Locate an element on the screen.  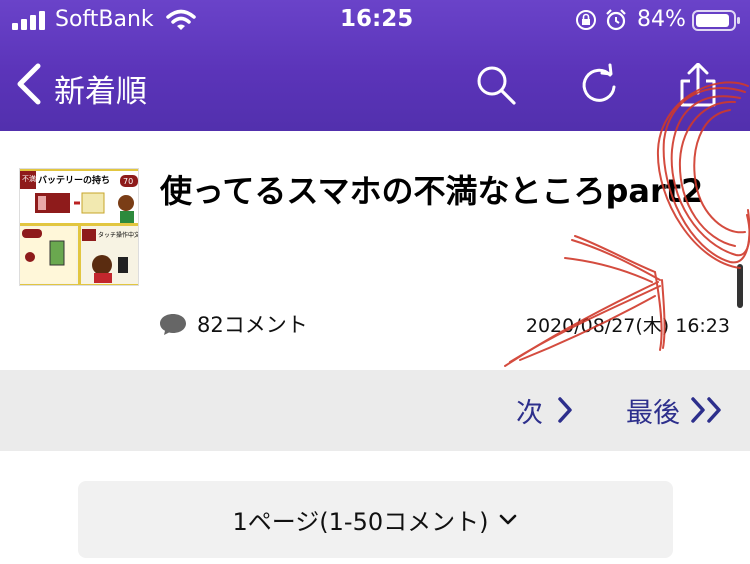
thumbnail-image: 不満1位 バッテリーの持ち 70 タッチ操作中文字入力 is located at coordinates (79, 227).